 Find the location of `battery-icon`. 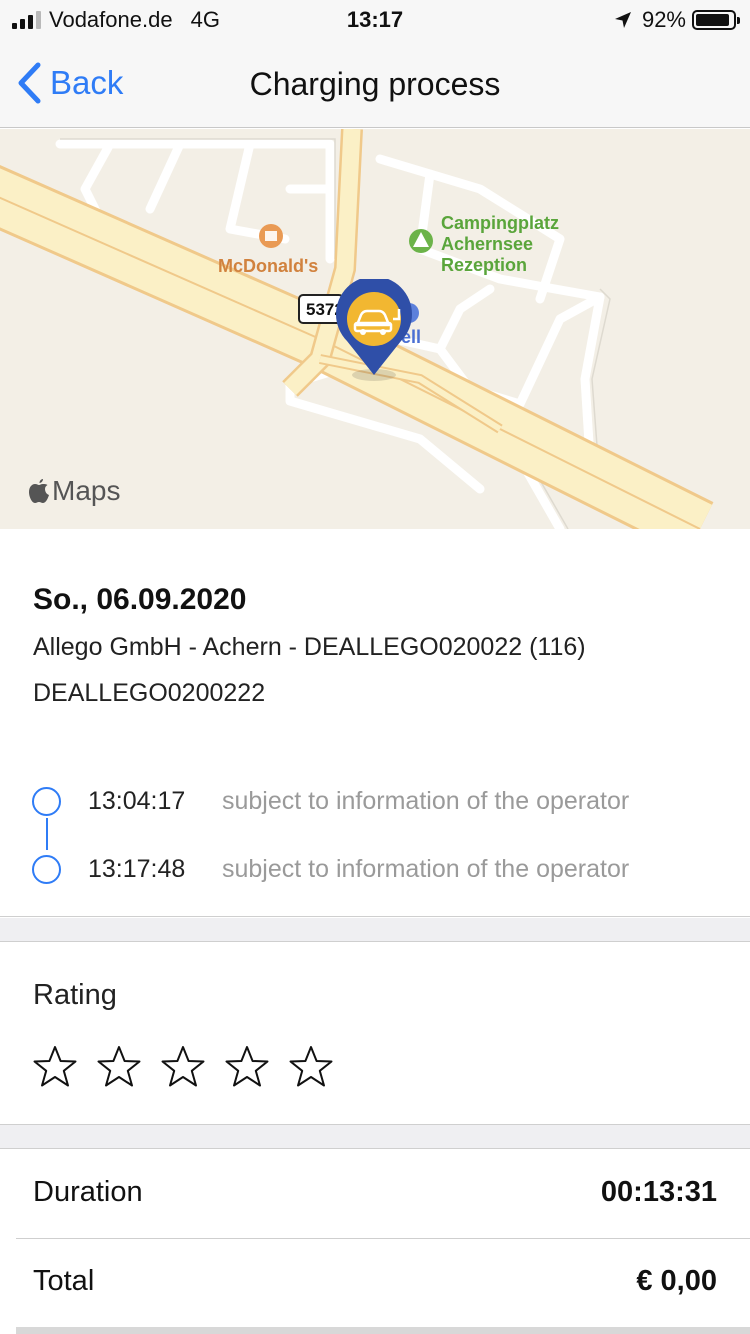

battery-icon is located at coordinates (716, 20).